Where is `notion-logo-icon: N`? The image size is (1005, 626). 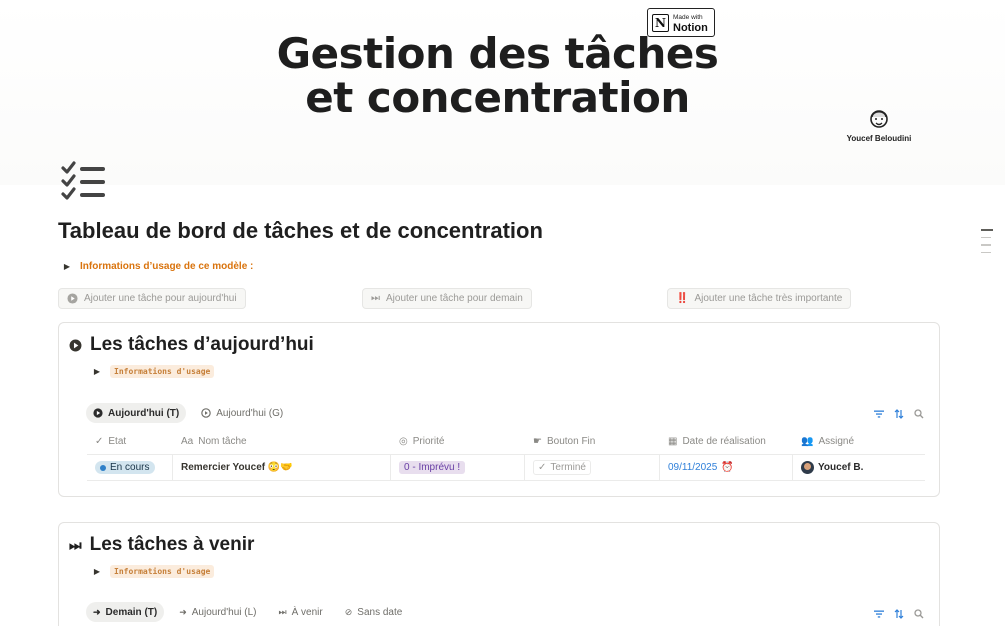 notion-logo-icon: N is located at coordinates (660, 22).